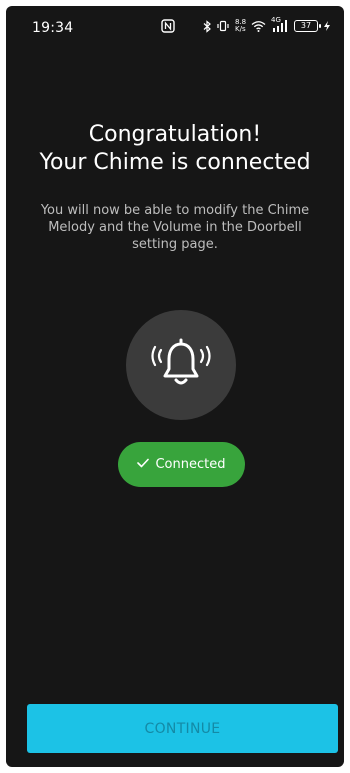 The height and width of the screenshot is (773, 350). I want to click on title-line-1: Congratulation!, so click(175, 134).